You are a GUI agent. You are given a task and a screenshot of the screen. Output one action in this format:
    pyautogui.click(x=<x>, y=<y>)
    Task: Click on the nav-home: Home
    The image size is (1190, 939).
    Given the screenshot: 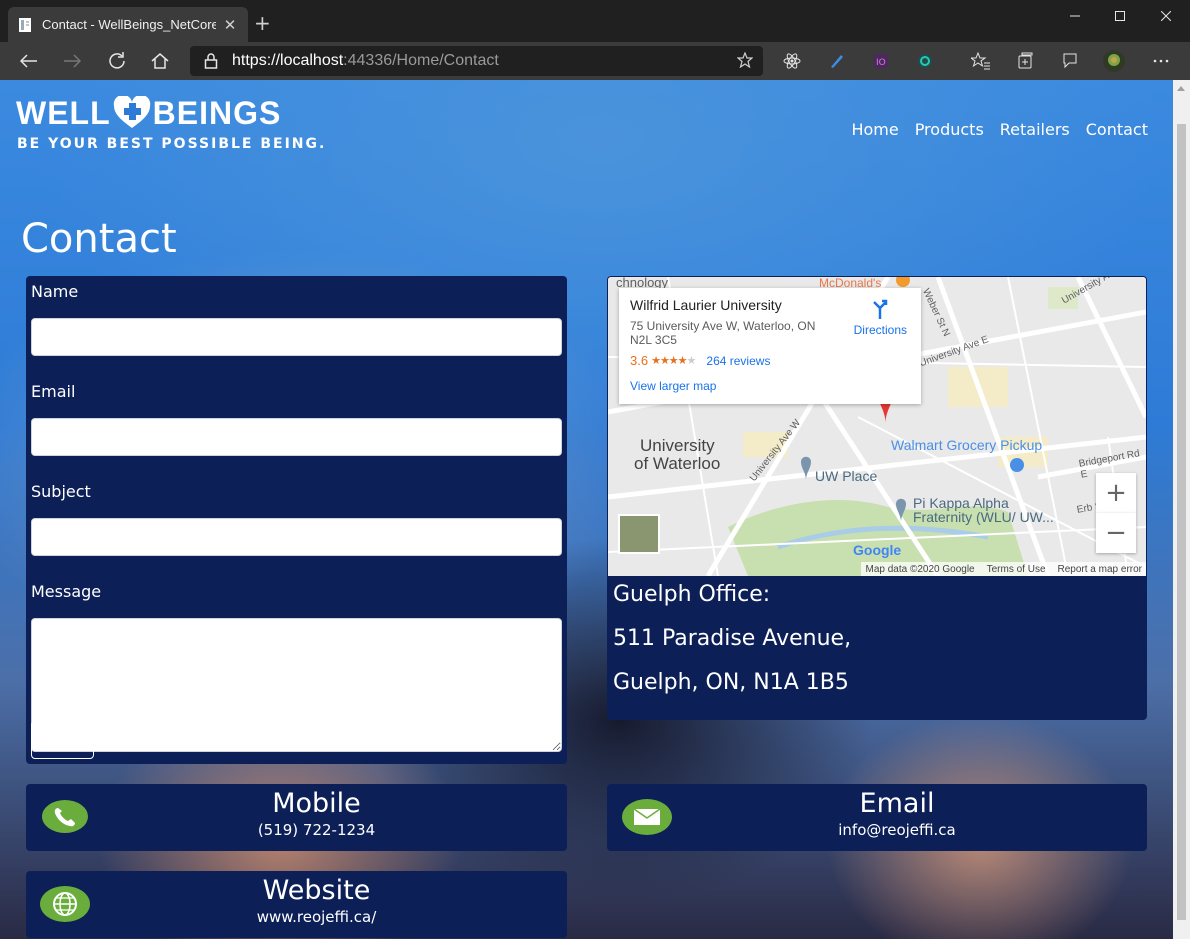 What is the action you would take?
    pyautogui.click(x=874, y=129)
    